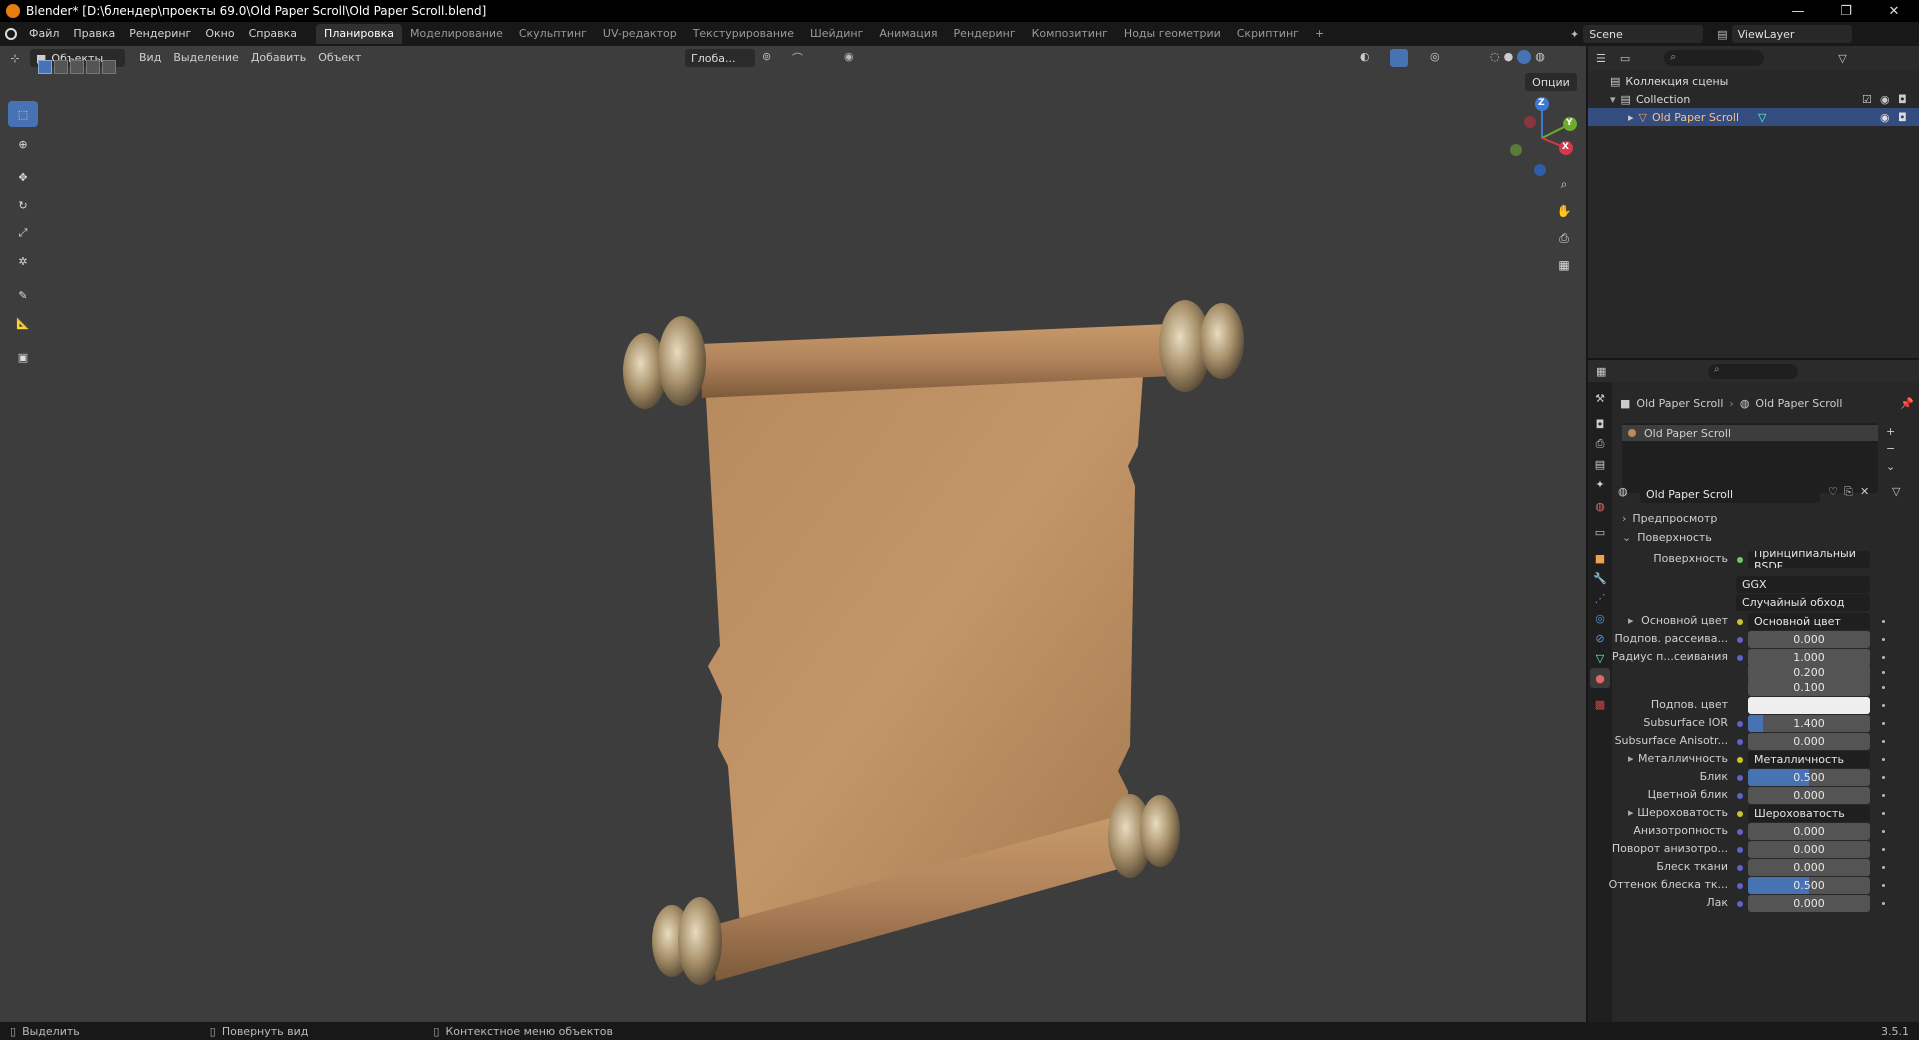 The height and width of the screenshot is (1040, 1919). What do you see at coordinates (1625, 58) in the screenshot?
I see `display-mode-icon: ▭` at bounding box center [1625, 58].